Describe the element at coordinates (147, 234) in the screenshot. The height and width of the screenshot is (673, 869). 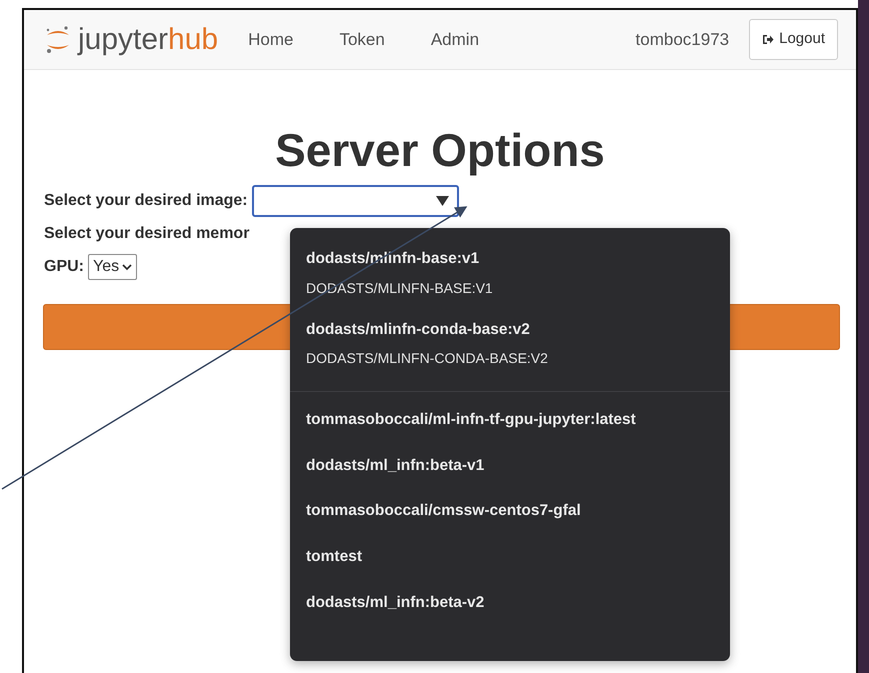
I see `field-label: Select your desired memor` at that location.